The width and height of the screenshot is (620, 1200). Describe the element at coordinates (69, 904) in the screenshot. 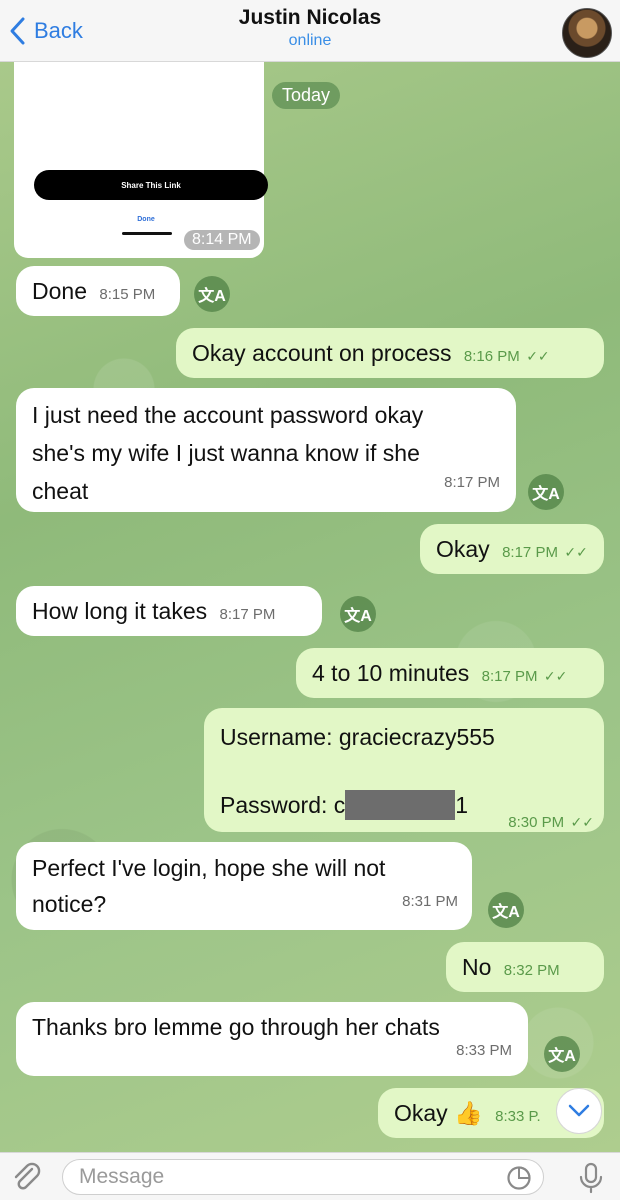

I see `message-text: notice?` at that location.